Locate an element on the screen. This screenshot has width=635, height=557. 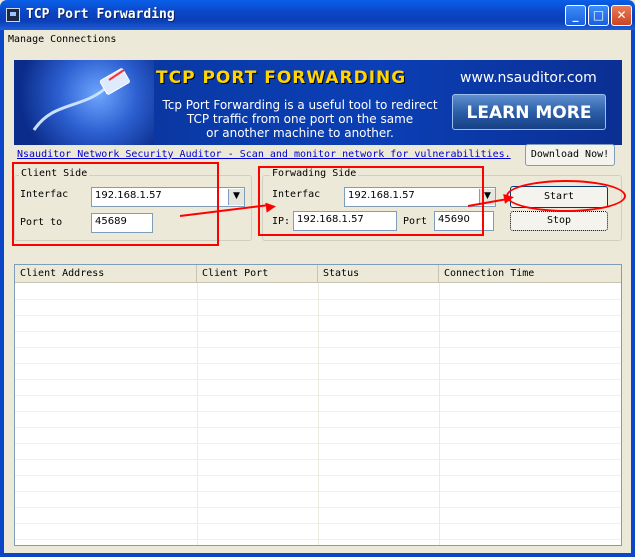
cable-icon is located at coordinates (81, 99).